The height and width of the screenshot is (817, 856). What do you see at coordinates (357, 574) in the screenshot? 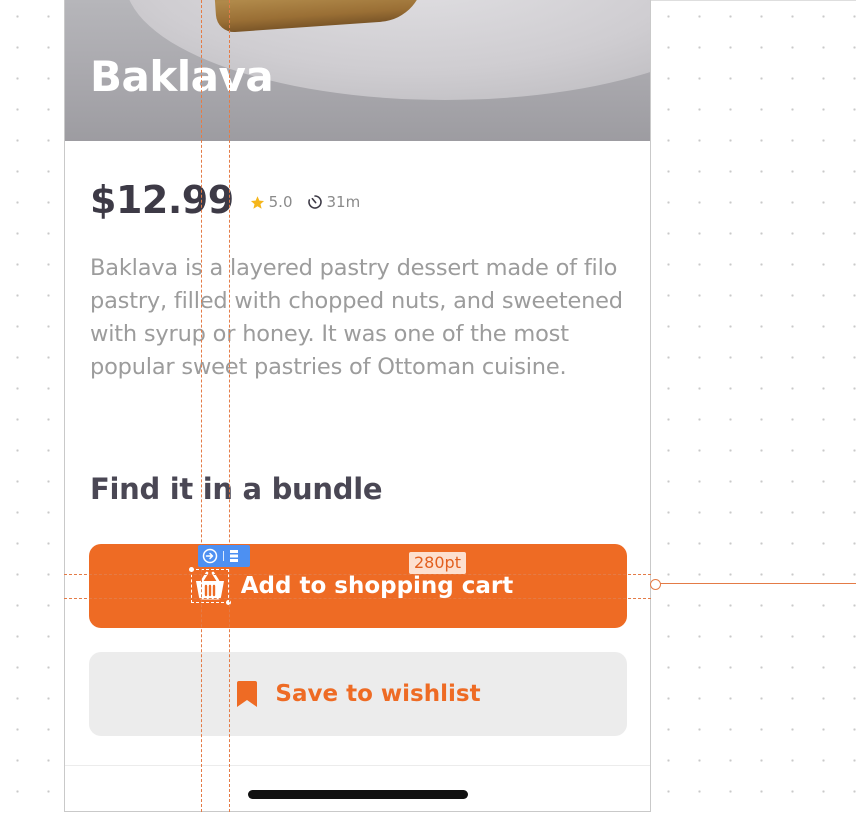
I see `guide-line-horizontal-top` at bounding box center [357, 574].